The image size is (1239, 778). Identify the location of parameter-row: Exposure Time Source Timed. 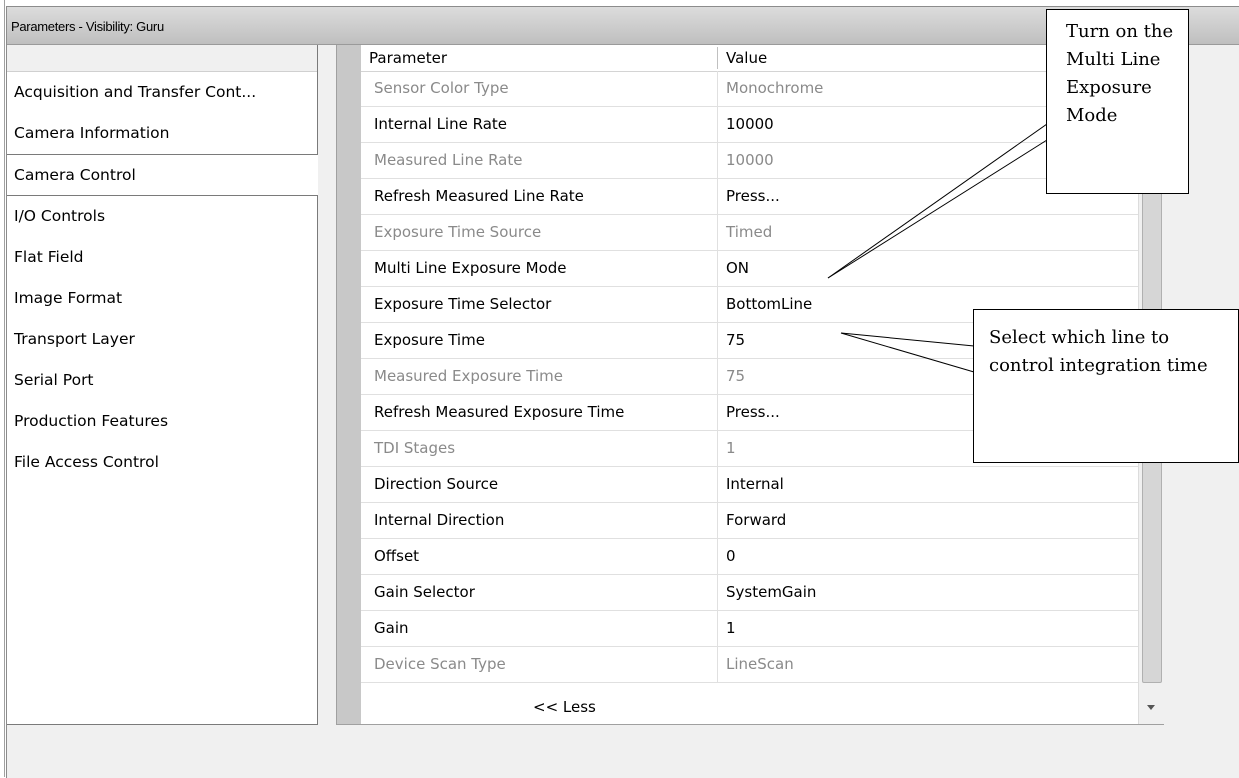
(749, 233).